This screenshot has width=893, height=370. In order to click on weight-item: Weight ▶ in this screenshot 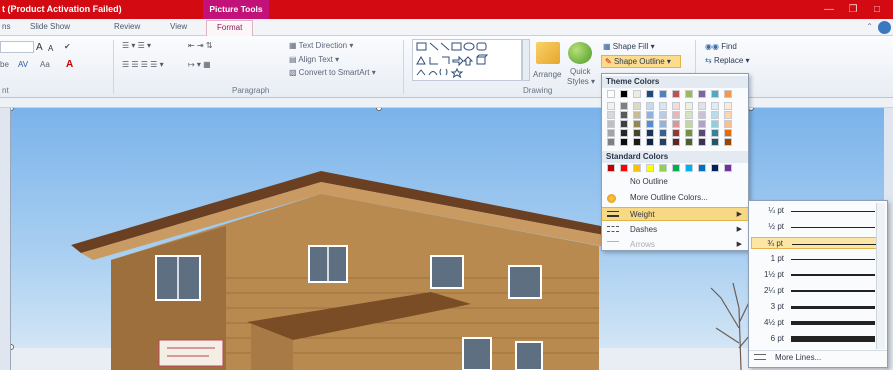, I will do `click(675, 214)`.